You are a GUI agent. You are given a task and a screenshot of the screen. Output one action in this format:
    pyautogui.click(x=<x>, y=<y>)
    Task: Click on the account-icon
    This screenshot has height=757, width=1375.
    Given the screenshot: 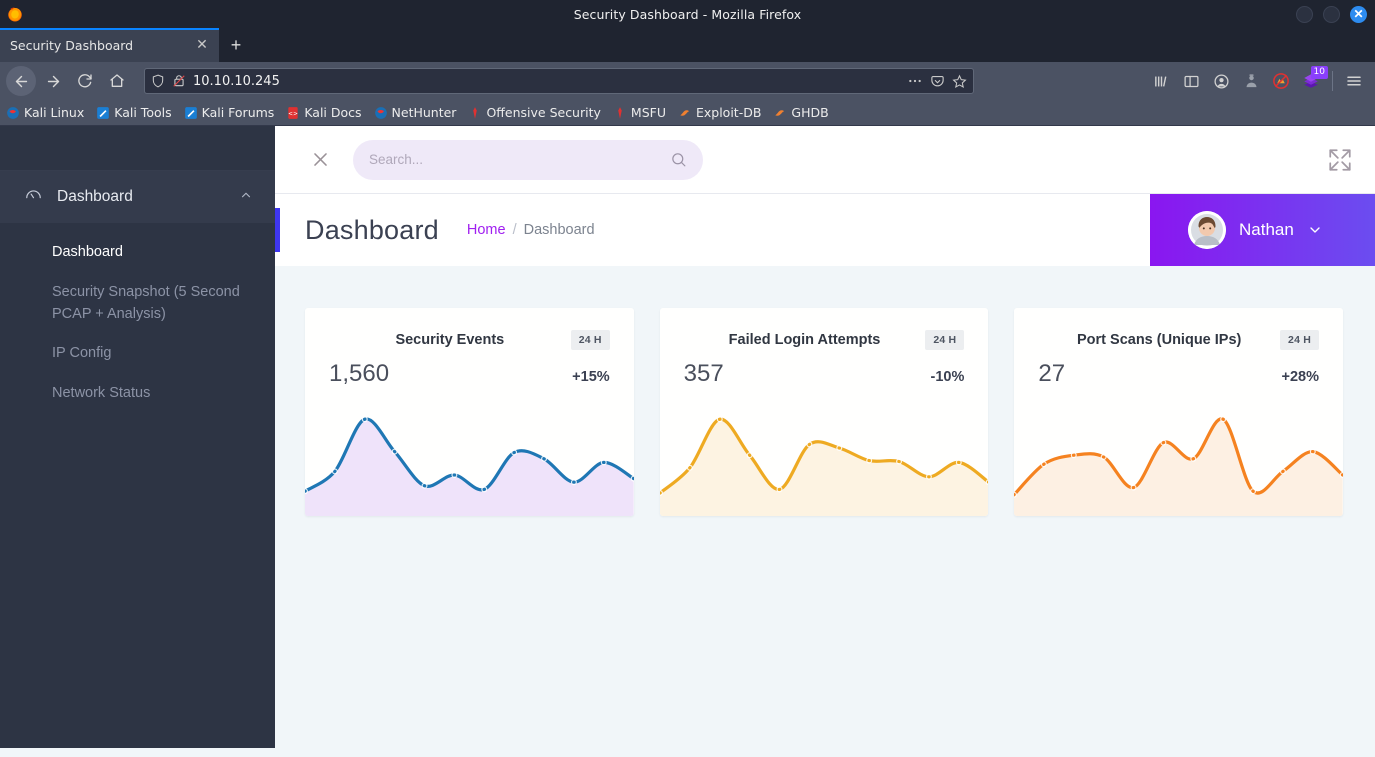 What is the action you would take?
    pyautogui.click(x=1221, y=81)
    